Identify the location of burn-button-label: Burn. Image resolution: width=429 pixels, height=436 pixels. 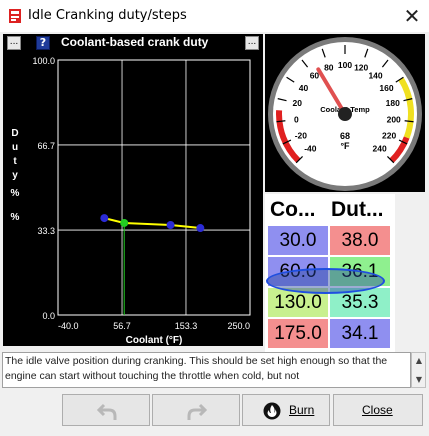
(302, 410).